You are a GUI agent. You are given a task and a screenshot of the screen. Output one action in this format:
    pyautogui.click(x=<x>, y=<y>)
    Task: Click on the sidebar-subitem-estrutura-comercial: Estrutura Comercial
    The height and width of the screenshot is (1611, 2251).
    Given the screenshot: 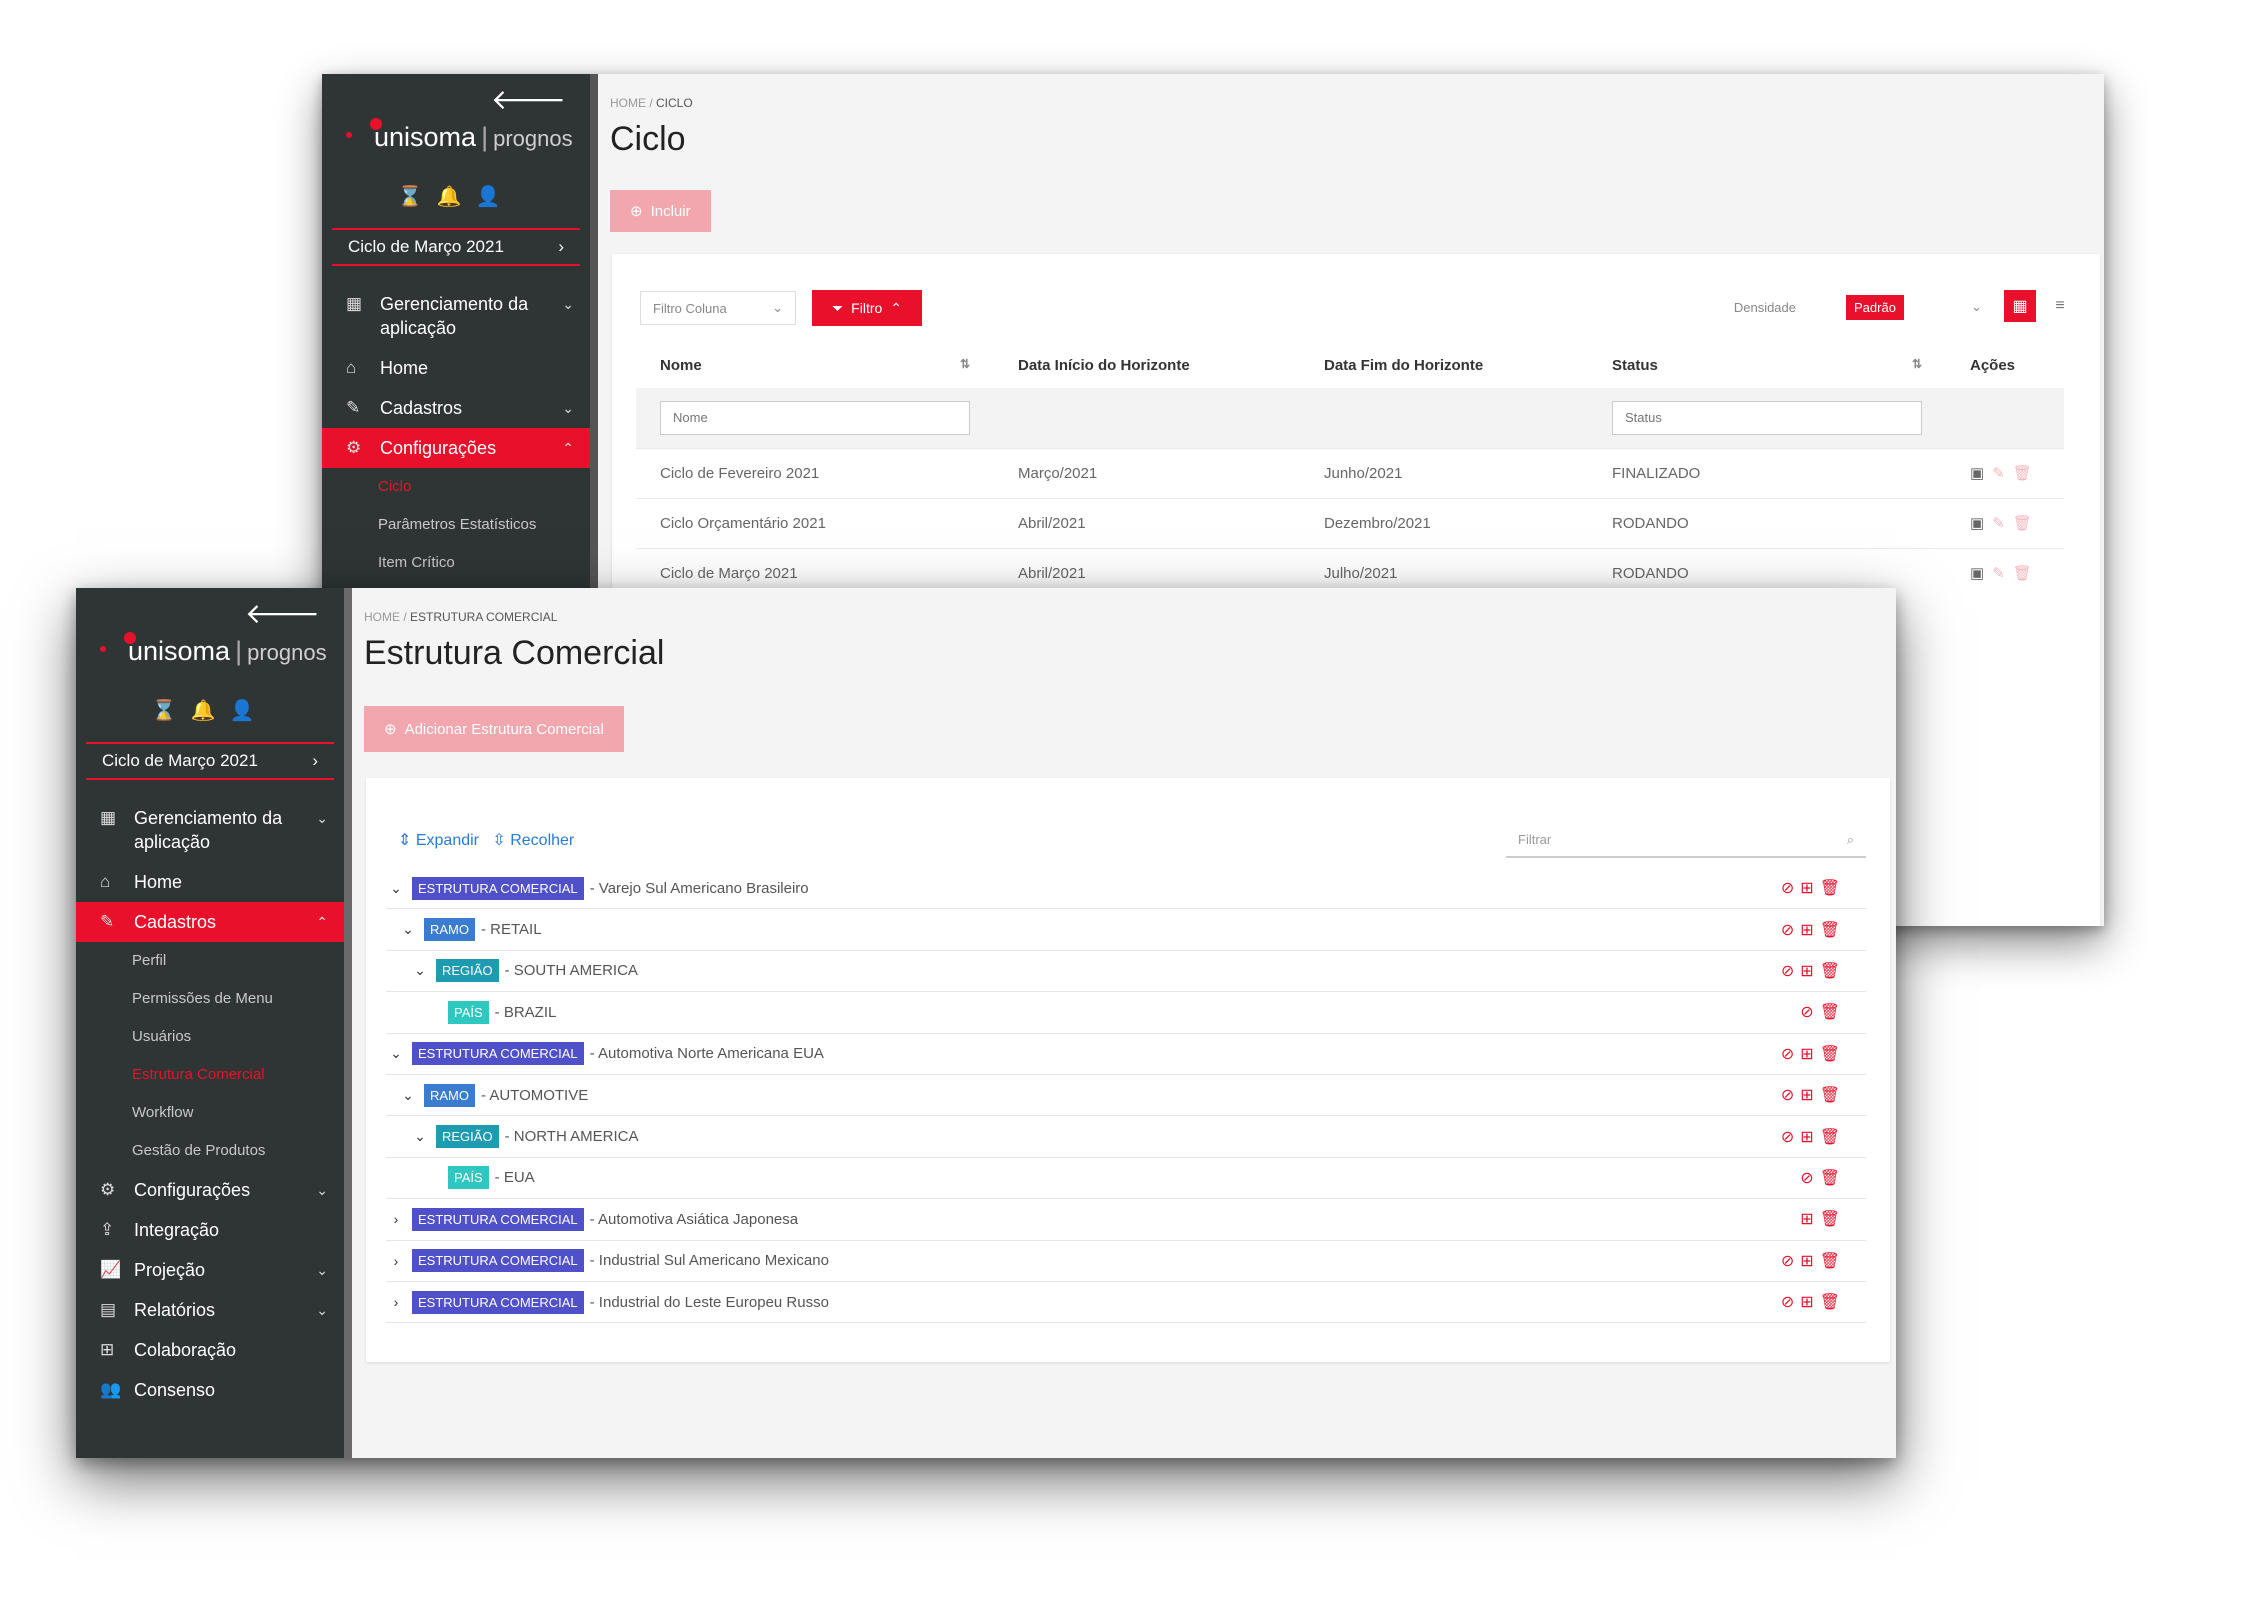 What is the action you would take?
    pyautogui.click(x=210, y=1075)
    